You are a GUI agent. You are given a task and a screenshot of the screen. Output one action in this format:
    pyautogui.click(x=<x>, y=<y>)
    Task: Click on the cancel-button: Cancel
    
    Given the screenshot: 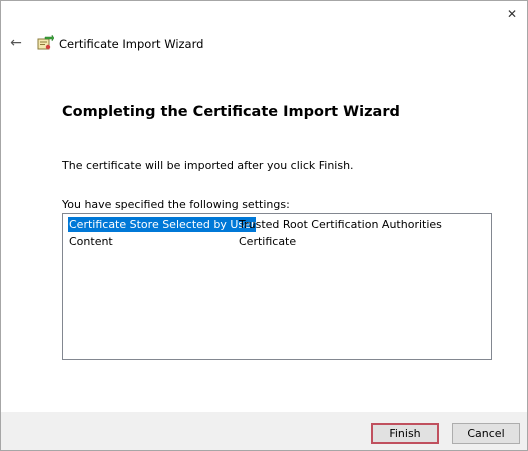 What is the action you would take?
    pyautogui.click(x=486, y=433)
    